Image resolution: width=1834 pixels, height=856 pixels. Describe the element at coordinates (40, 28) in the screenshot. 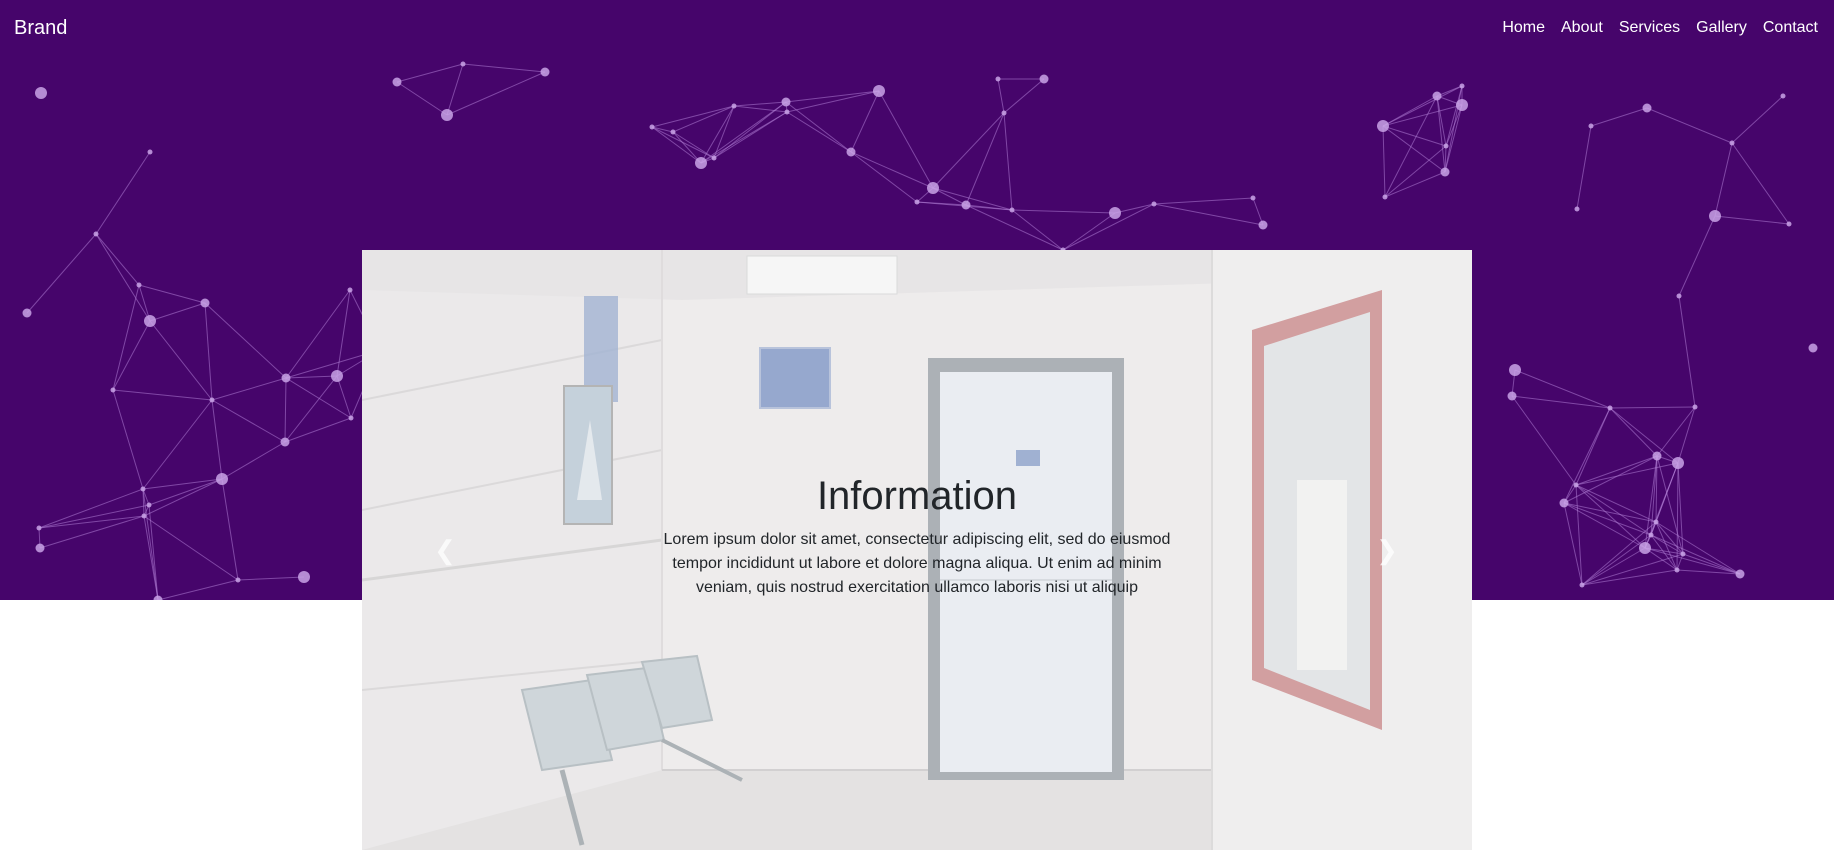

I see `brand-logo-link: Brand` at that location.